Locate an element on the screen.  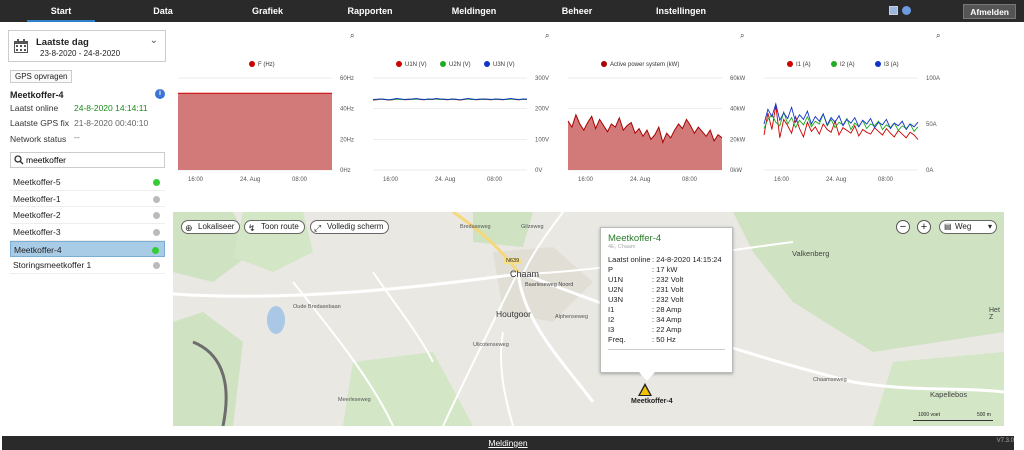
device-list-item: Meetkoffer-5 is located at coordinates (87, 182).